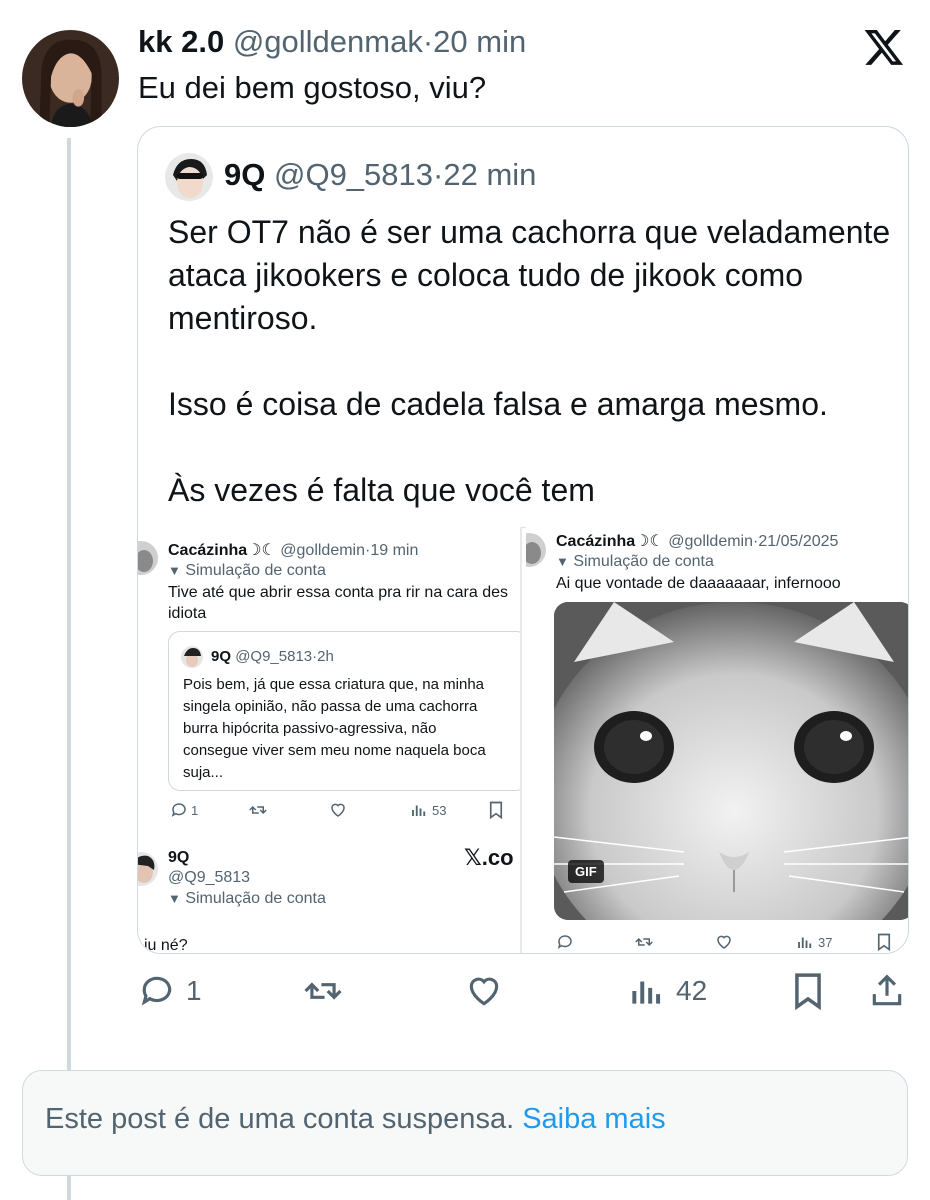  I want to click on share-button, so click(887, 991).